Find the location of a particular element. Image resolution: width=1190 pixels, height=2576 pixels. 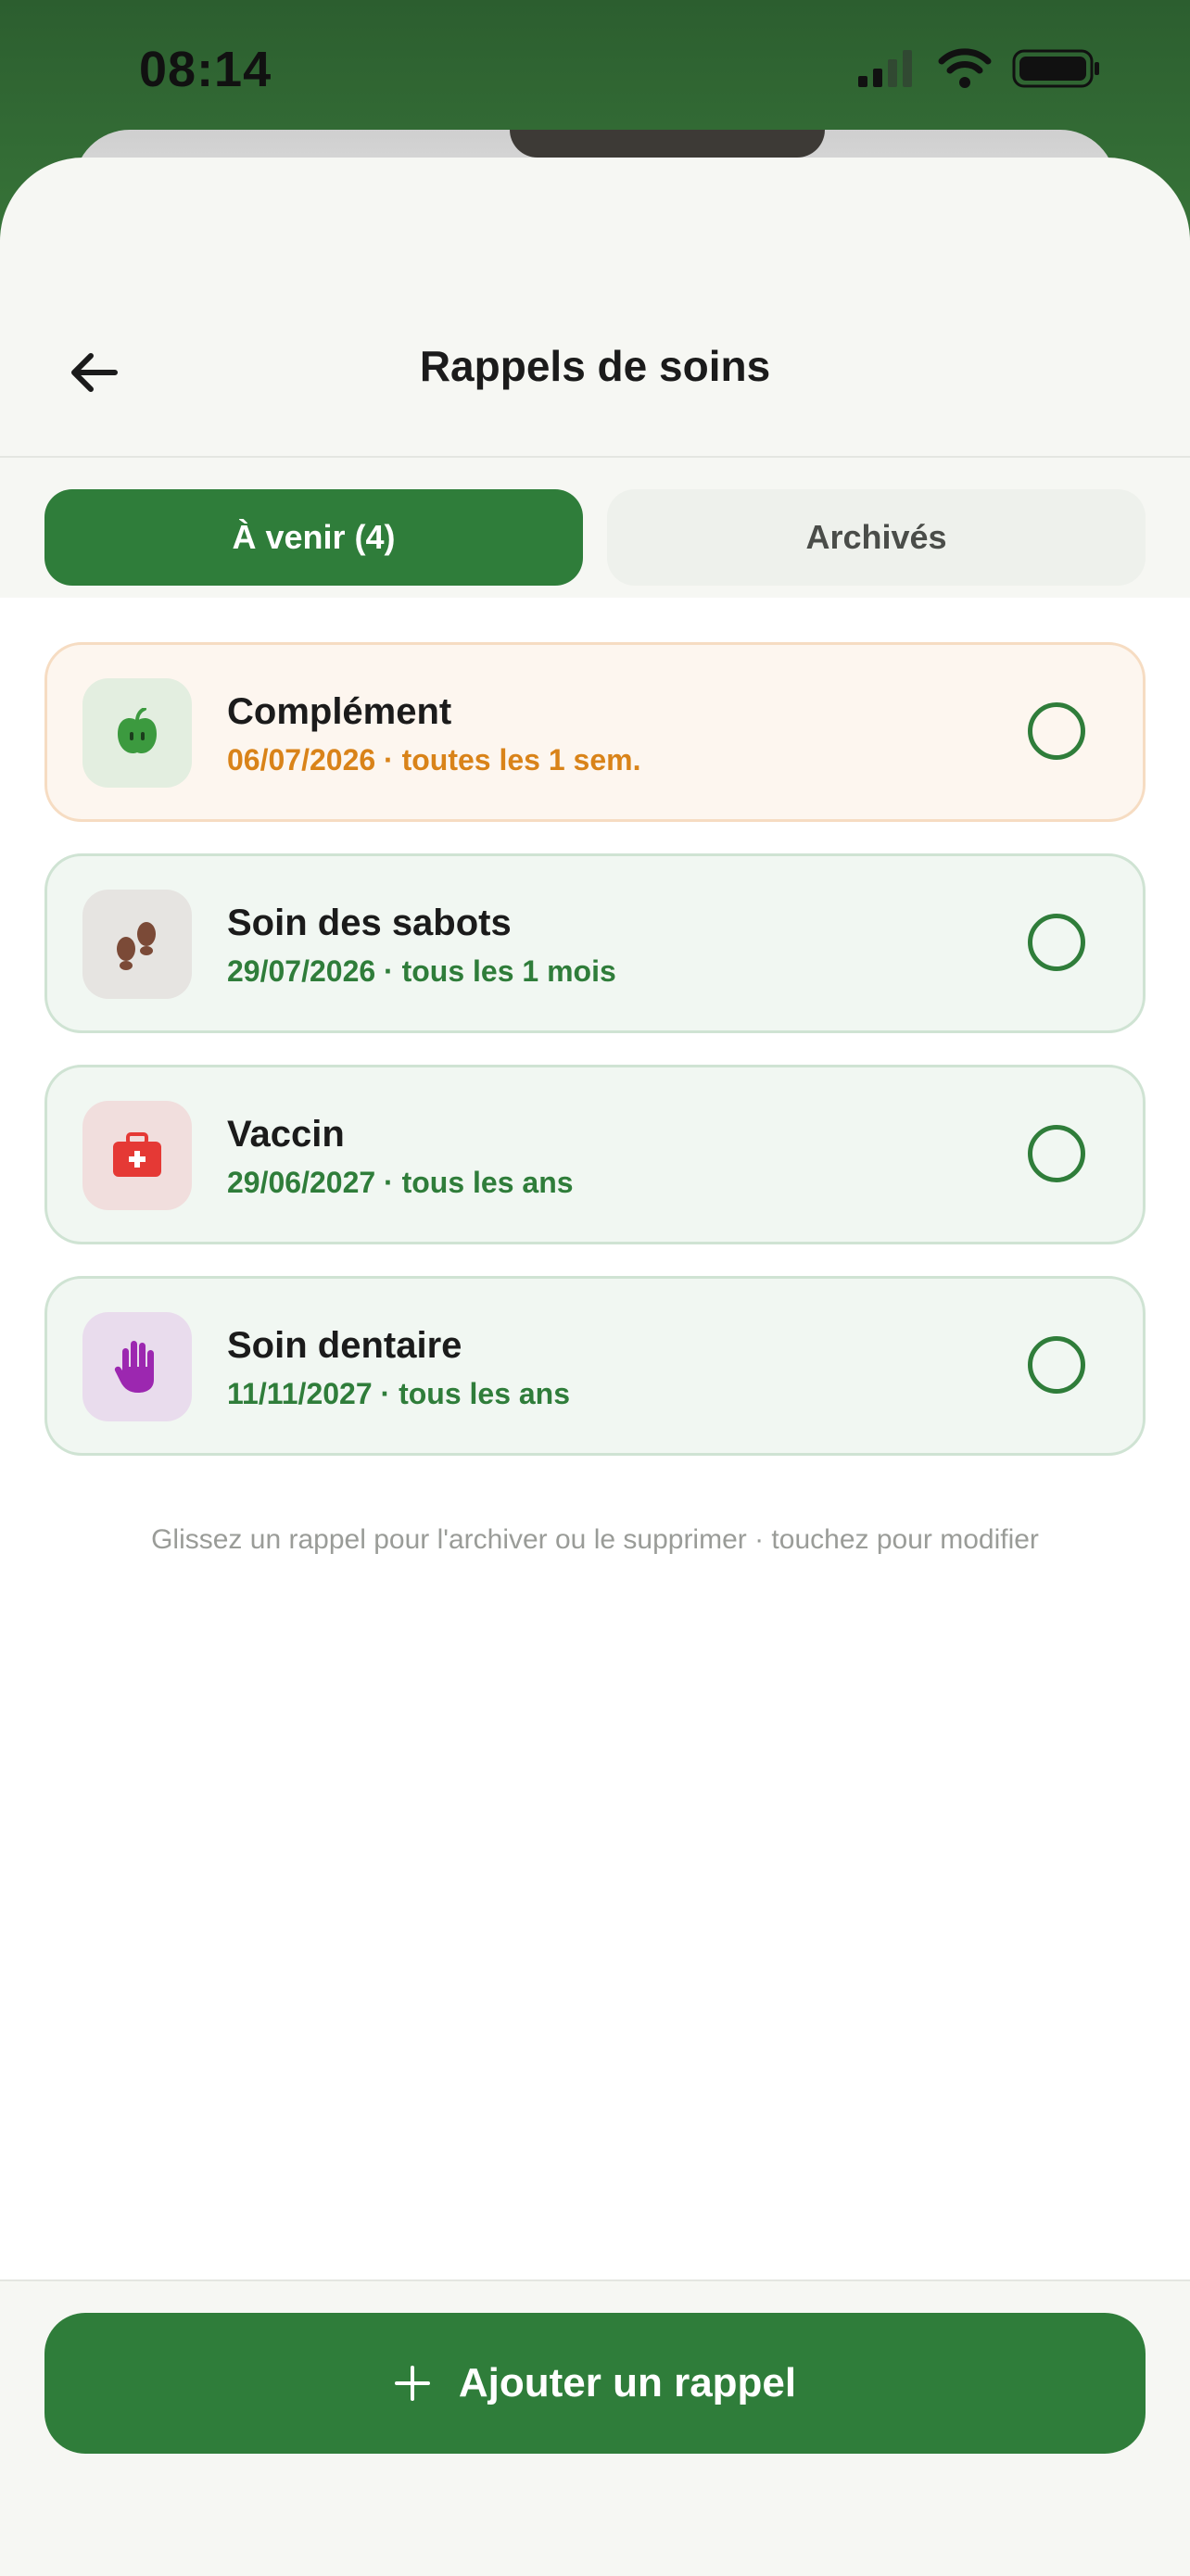

wifi-icon is located at coordinates (965, 68).